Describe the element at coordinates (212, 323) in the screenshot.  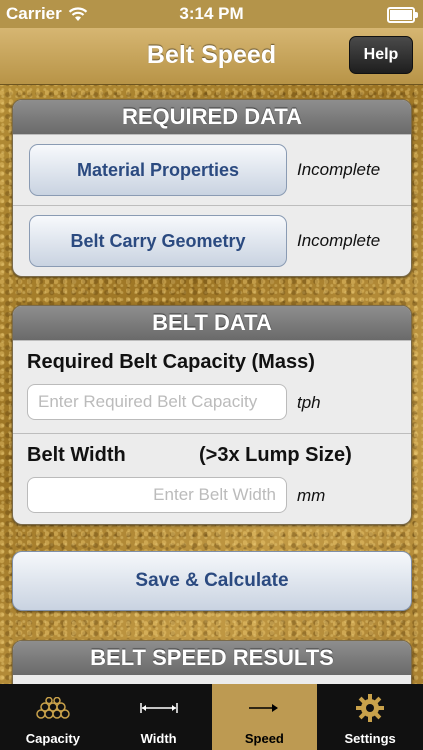
I see `belt-data-header: BELT DATA` at that location.